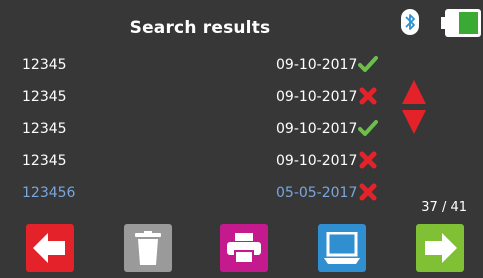 This screenshot has width=483, height=278. I want to click on next-button, so click(440, 248).